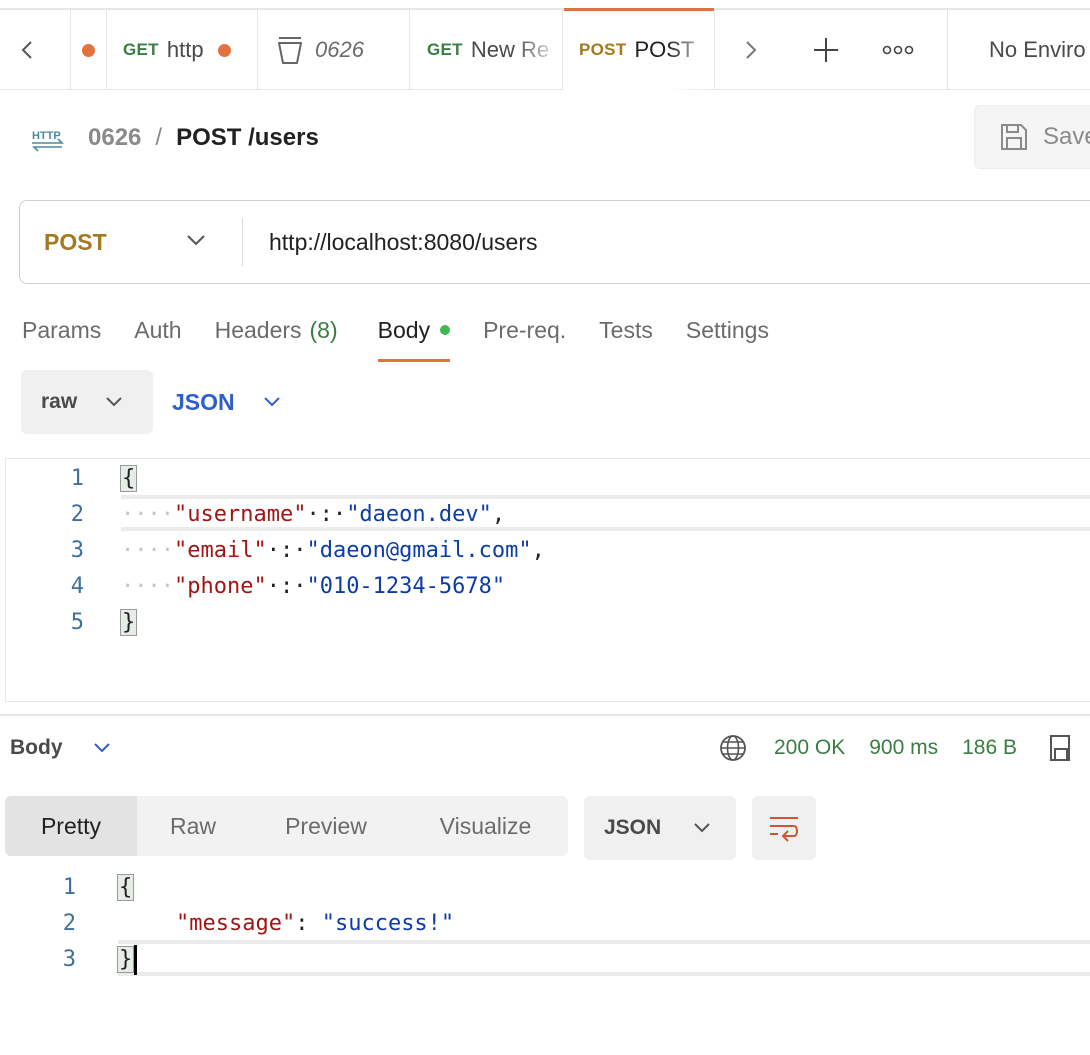 This screenshot has width=1090, height=1055. I want to click on json-key: "username", so click(240, 514).